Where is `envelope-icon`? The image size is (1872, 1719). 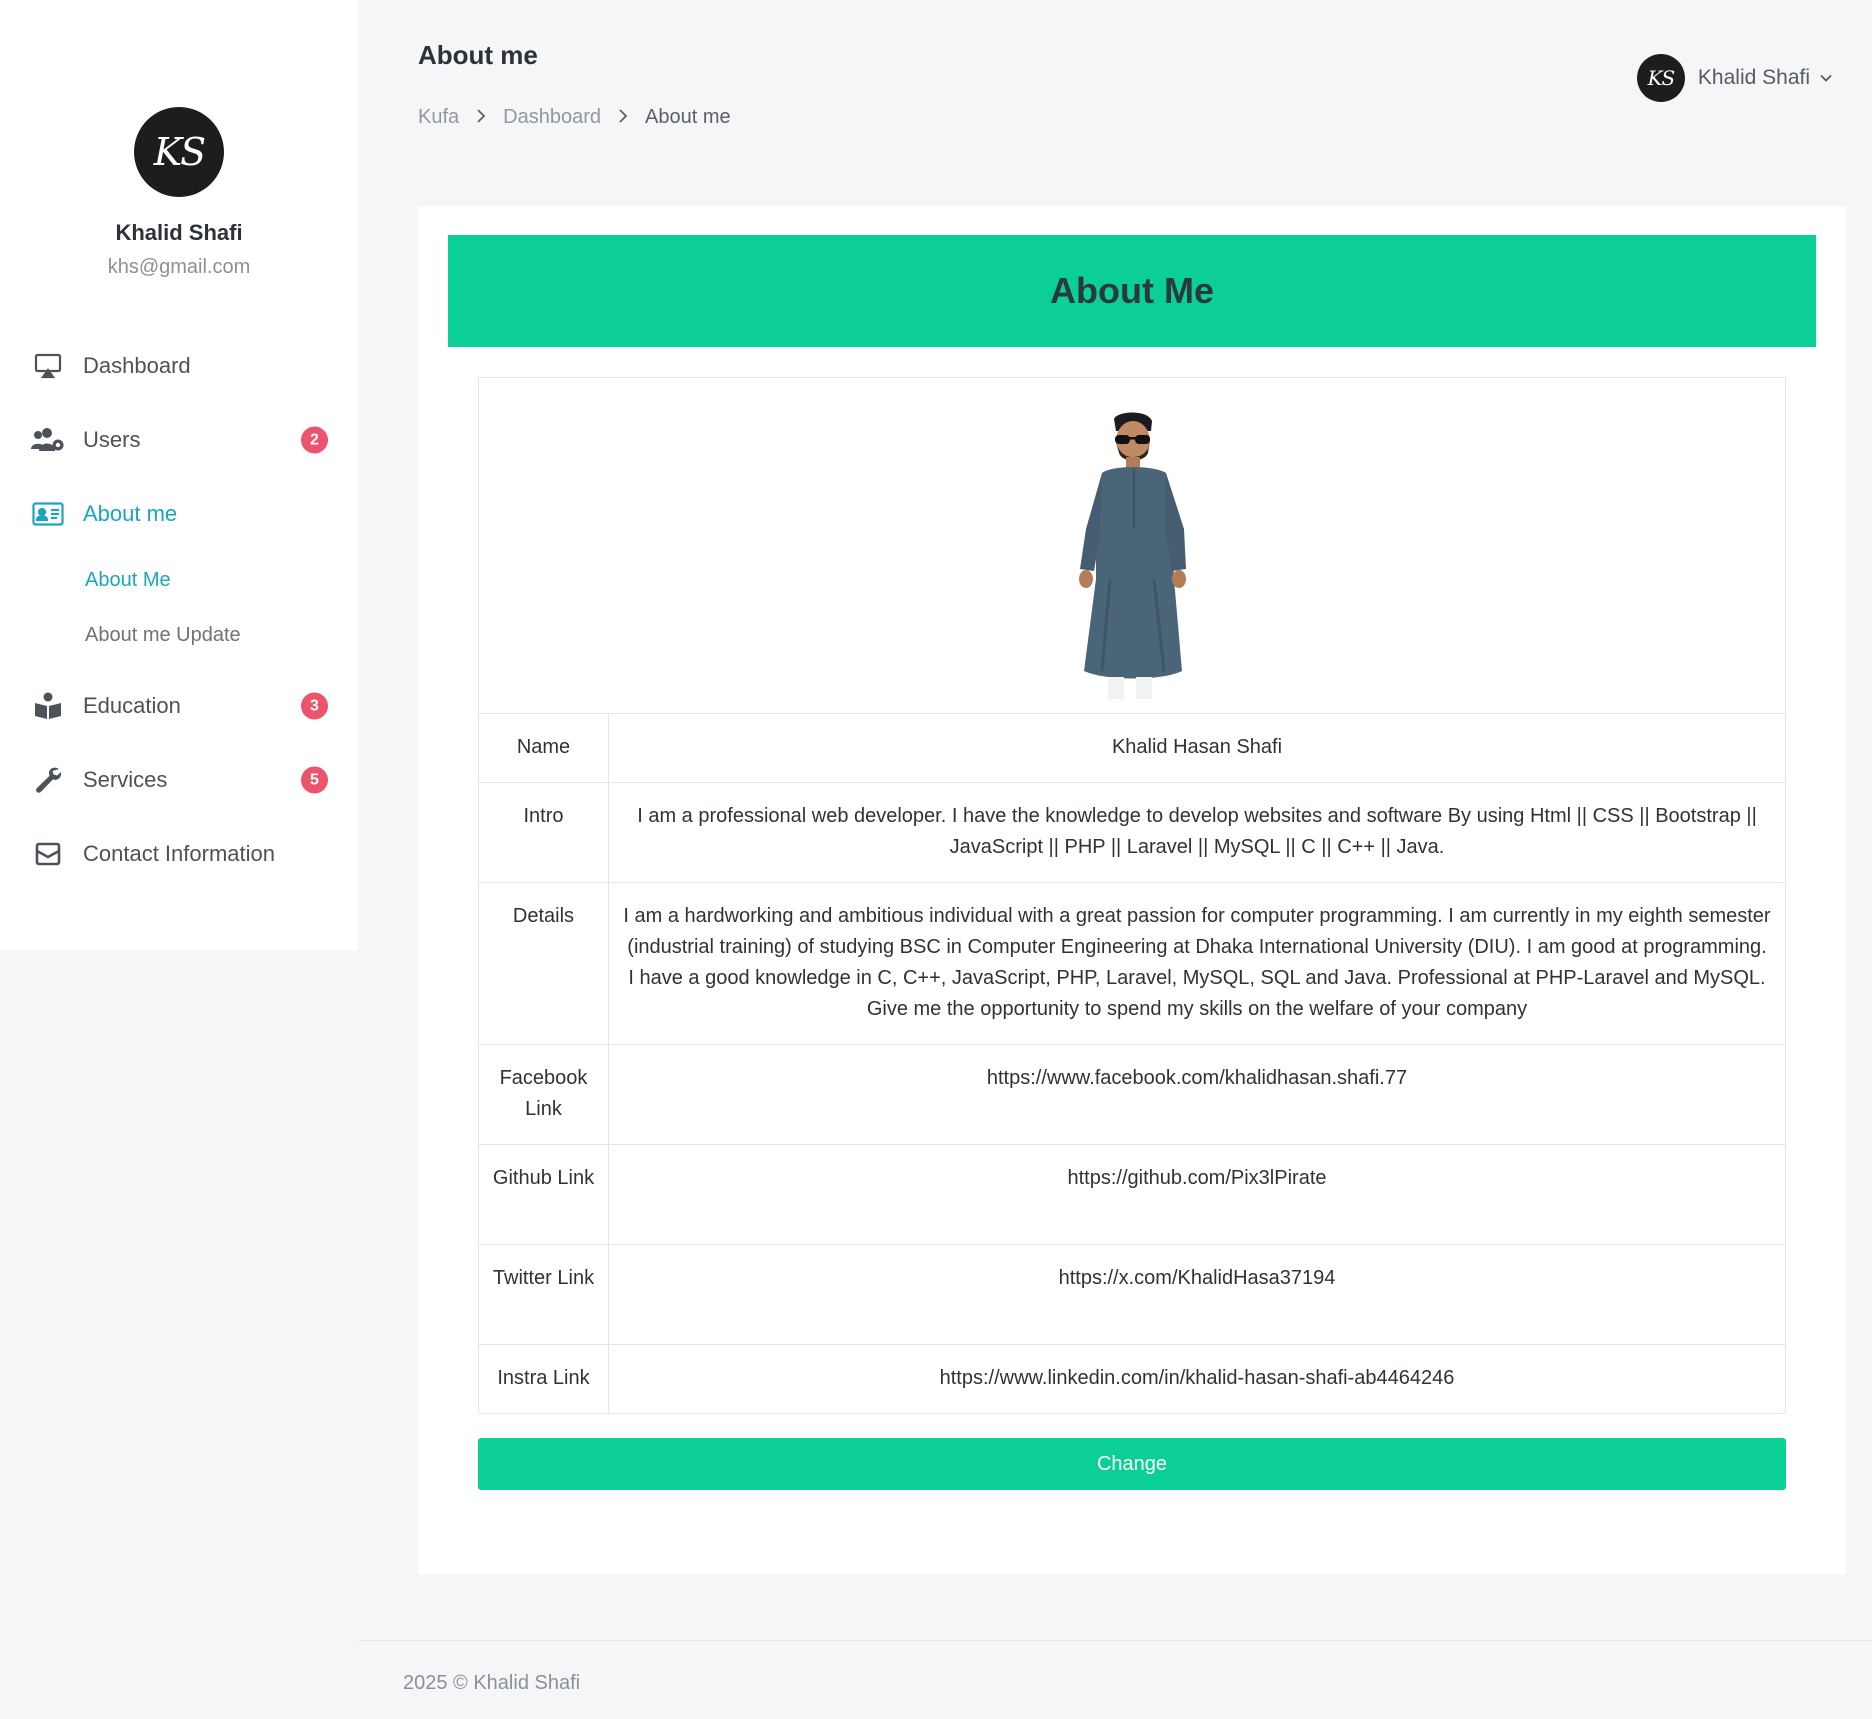
envelope-icon is located at coordinates (48, 854).